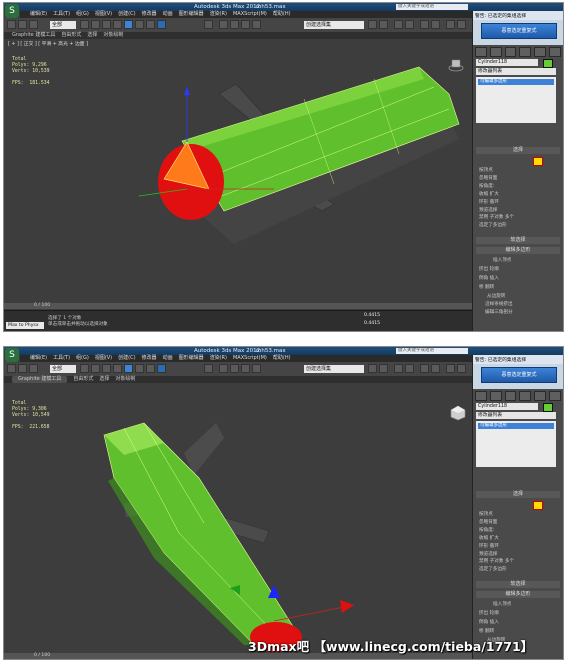 The height and width of the screenshot is (662, 567). Describe the element at coordinates (555, 396) in the screenshot. I see `utilities-tab-icon` at that location.